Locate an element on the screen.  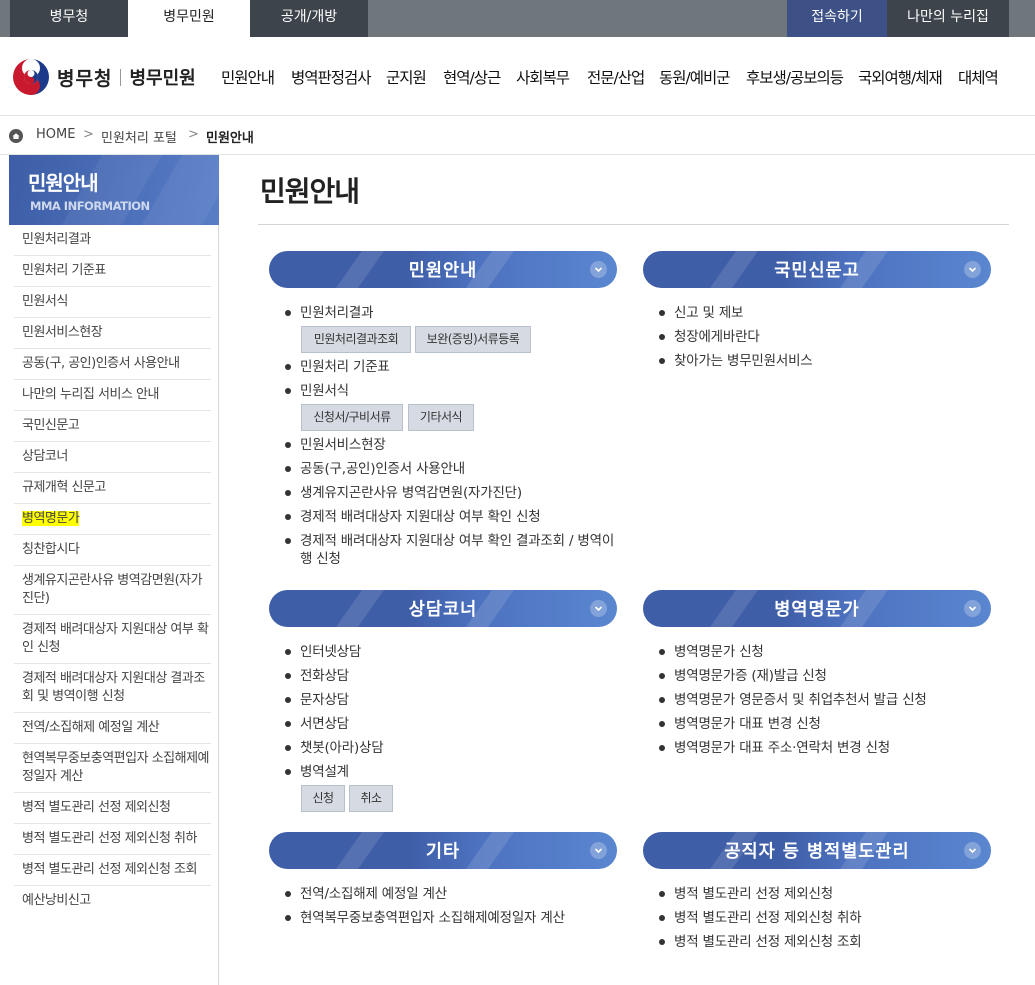
link-econ-result: 경제적 배려대상자 지원대상 여부 확인 결과조회 / 병역이행 신청 is located at coordinates (452, 550).